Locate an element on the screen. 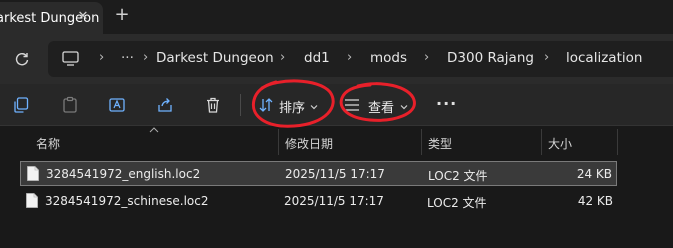 The image size is (673, 248). breadcrumb-item-localization: localization is located at coordinates (604, 58).